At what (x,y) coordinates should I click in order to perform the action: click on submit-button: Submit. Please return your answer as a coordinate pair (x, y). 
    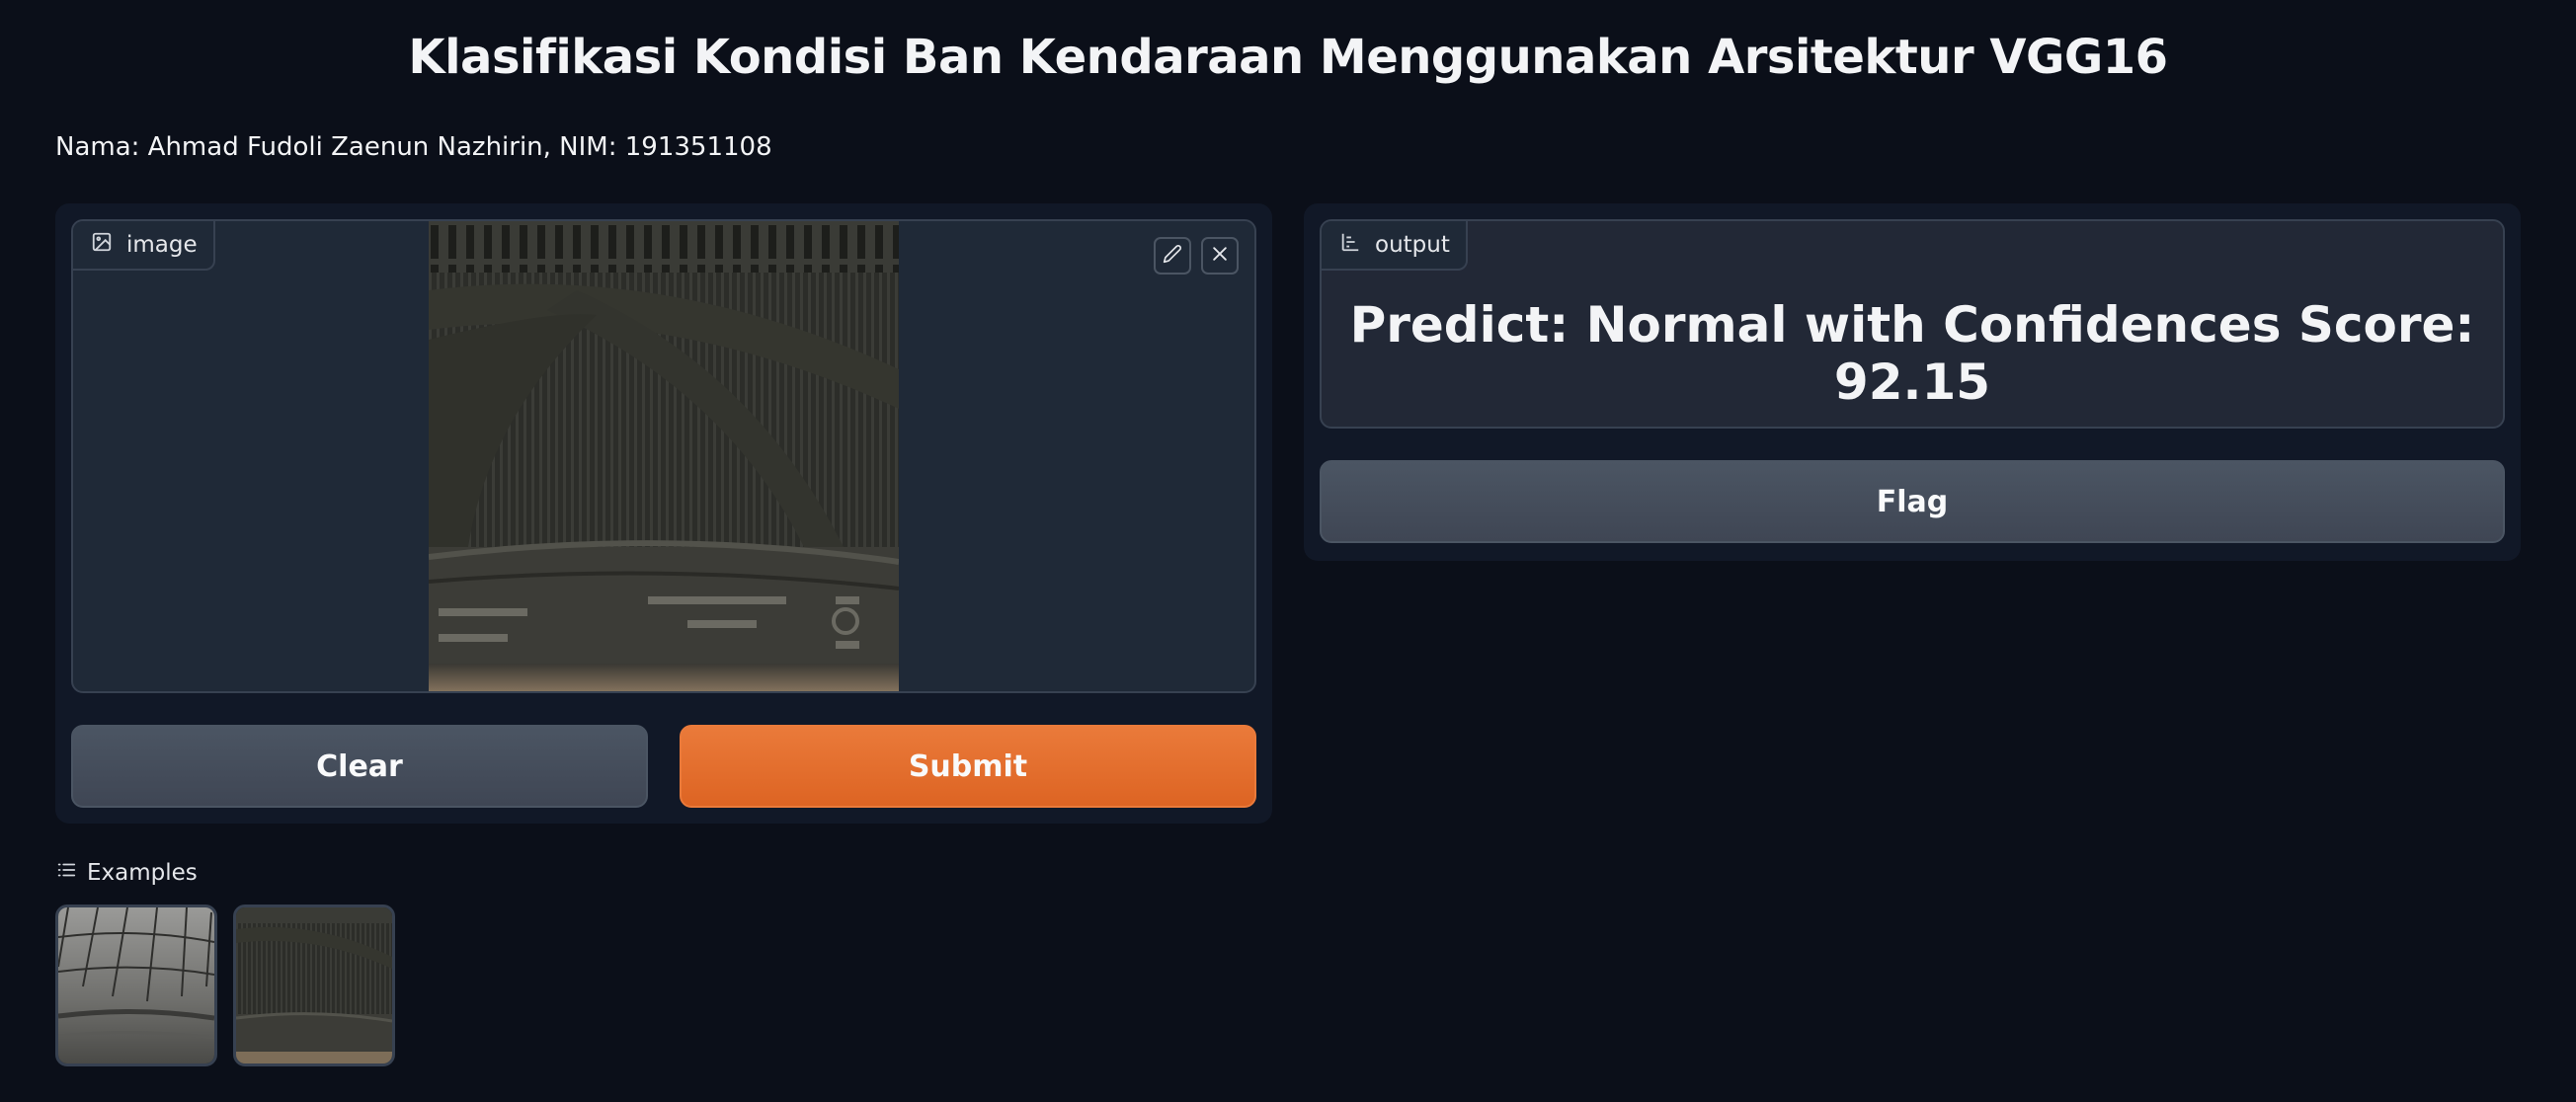
    Looking at the image, I should click on (968, 766).